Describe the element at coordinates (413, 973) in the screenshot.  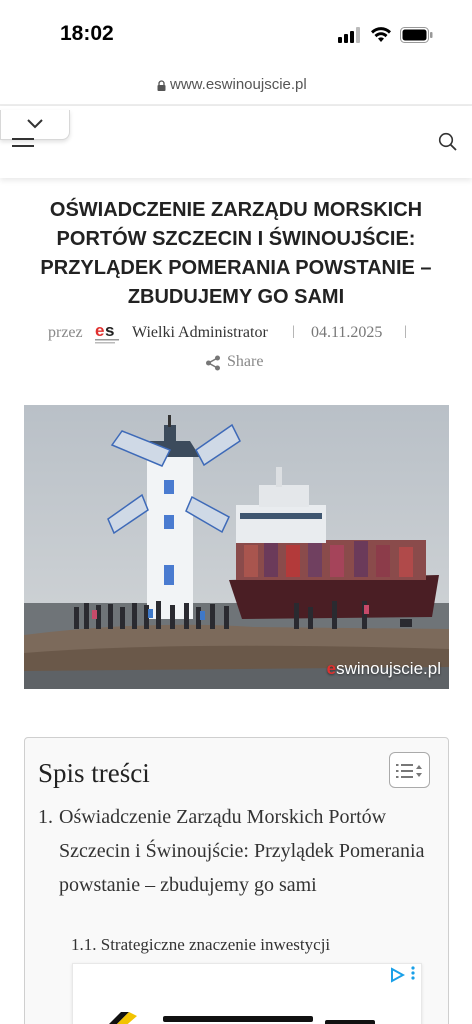
I see `kebab-menu-icon` at that location.